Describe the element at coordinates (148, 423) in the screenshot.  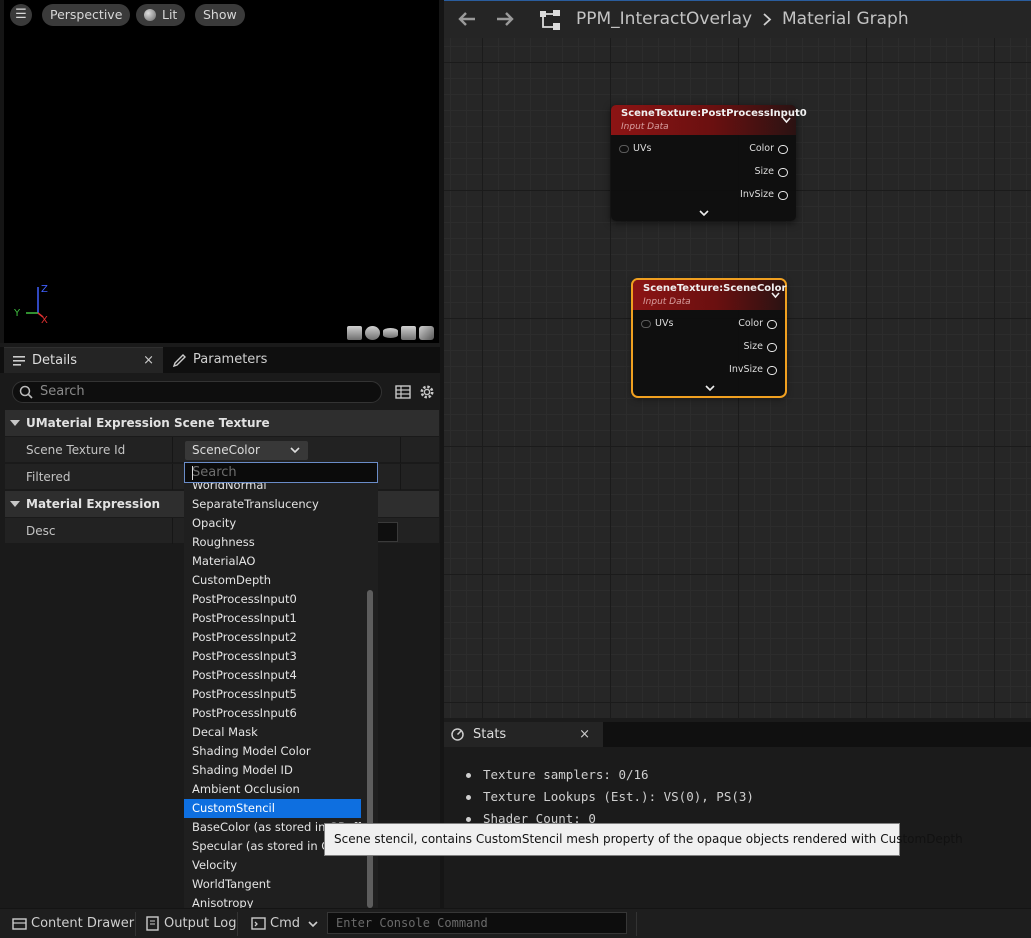
I see `category-label: UMaterial Expression Scene Texture` at that location.